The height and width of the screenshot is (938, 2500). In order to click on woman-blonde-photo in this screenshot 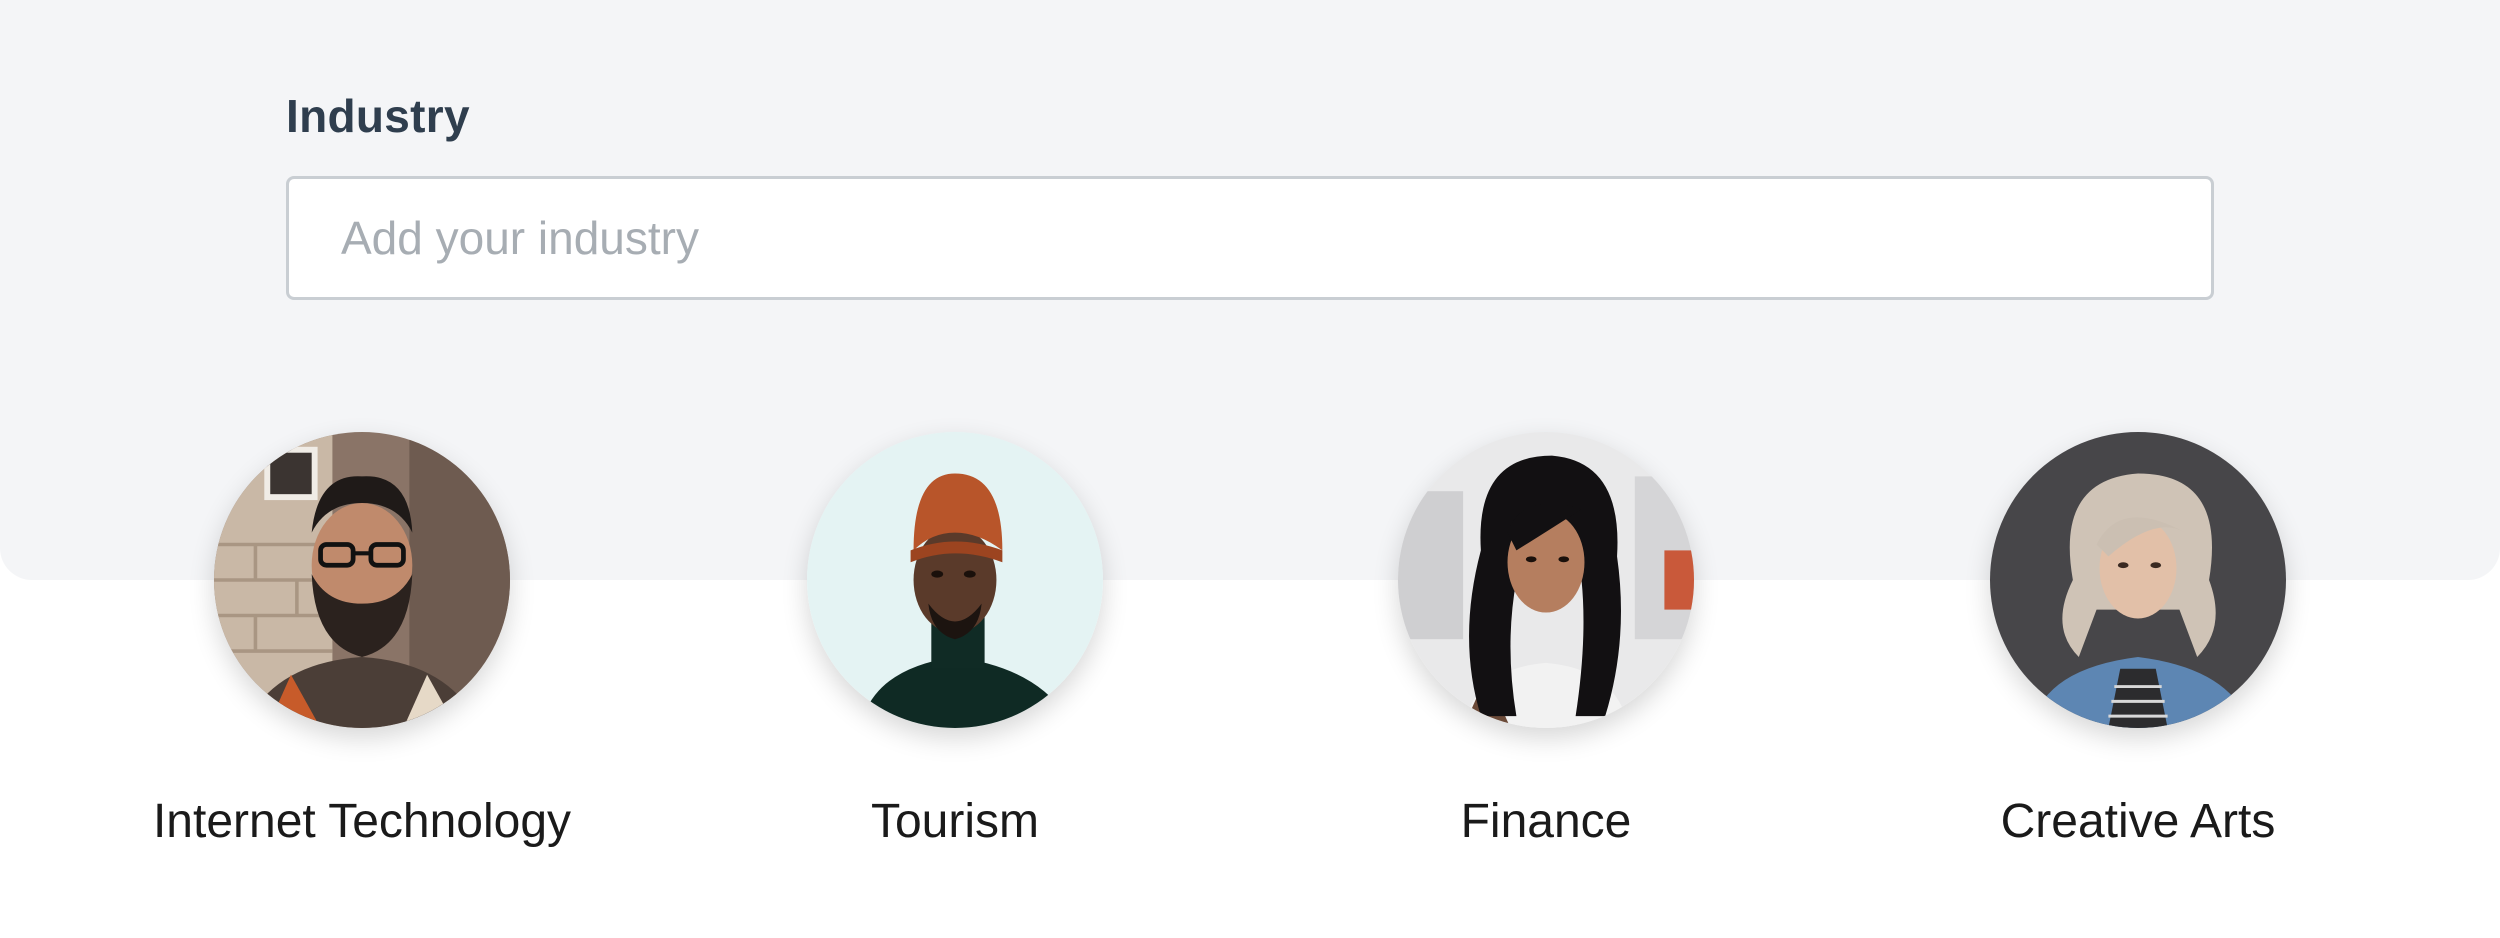, I will do `click(2138, 580)`.